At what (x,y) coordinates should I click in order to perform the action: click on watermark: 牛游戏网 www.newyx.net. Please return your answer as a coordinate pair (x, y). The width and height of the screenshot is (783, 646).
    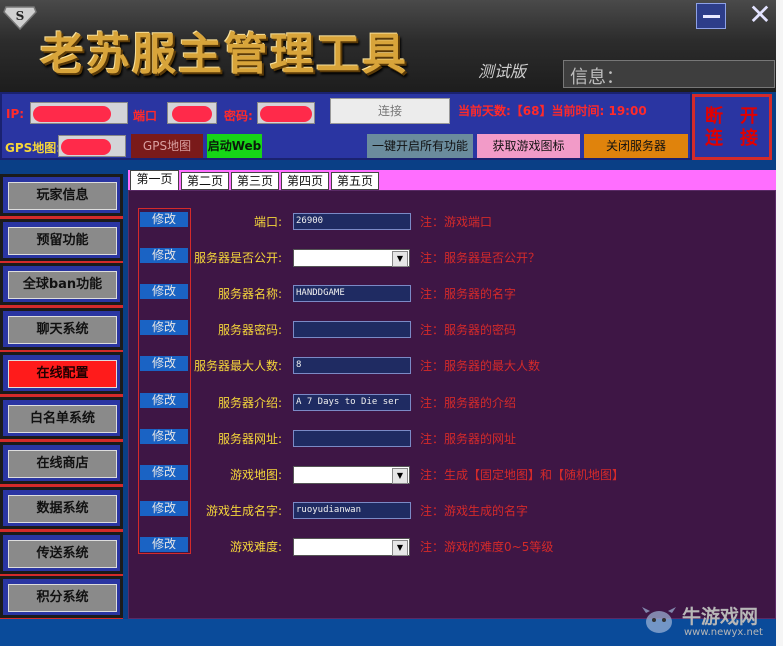
    Looking at the image, I should click on (710, 621).